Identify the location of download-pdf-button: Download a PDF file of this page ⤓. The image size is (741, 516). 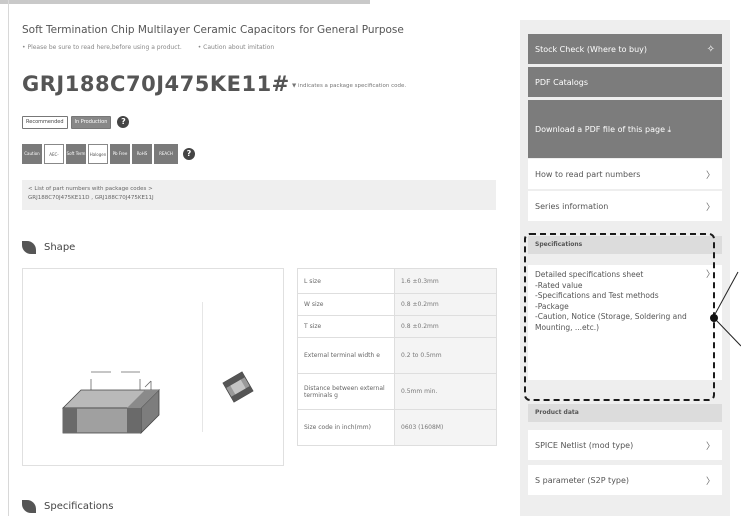
(625, 129).